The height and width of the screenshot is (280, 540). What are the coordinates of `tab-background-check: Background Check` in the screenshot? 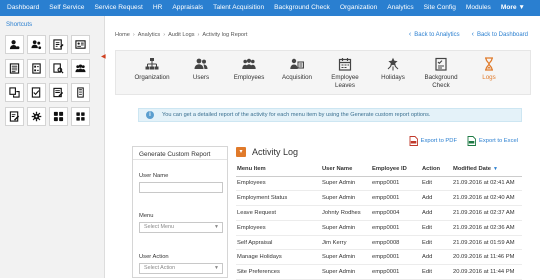 It's located at (441, 73).